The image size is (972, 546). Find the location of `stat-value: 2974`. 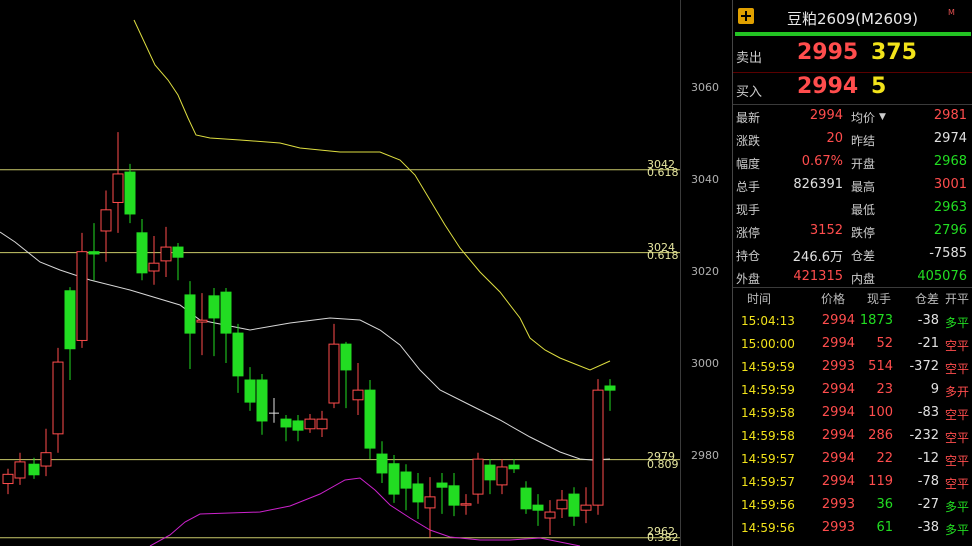

stat-value: 2974 is located at coordinates (950, 138).